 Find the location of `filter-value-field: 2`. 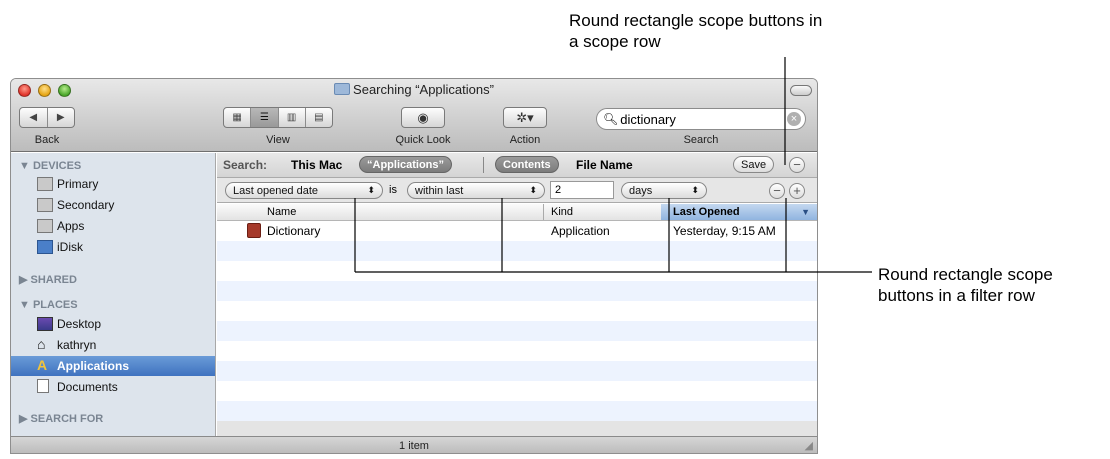

filter-value-field: 2 is located at coordinates (582, 190).